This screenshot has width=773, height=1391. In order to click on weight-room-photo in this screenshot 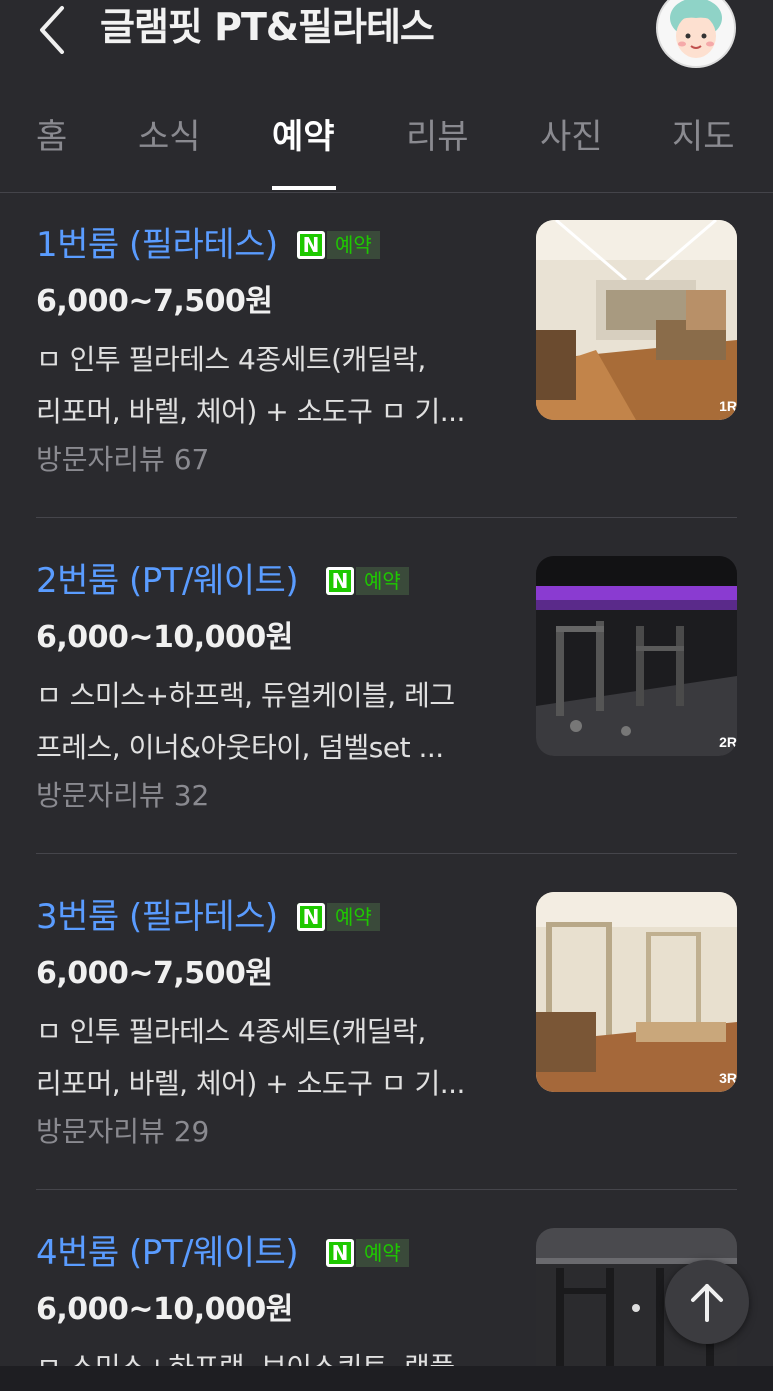, I will do `click(636, 656)`.